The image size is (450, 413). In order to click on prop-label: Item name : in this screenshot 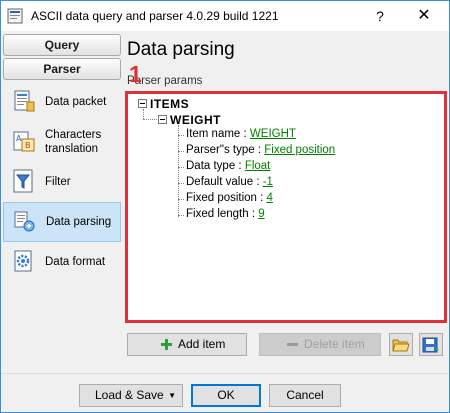, I will do `click(218, 134)`.